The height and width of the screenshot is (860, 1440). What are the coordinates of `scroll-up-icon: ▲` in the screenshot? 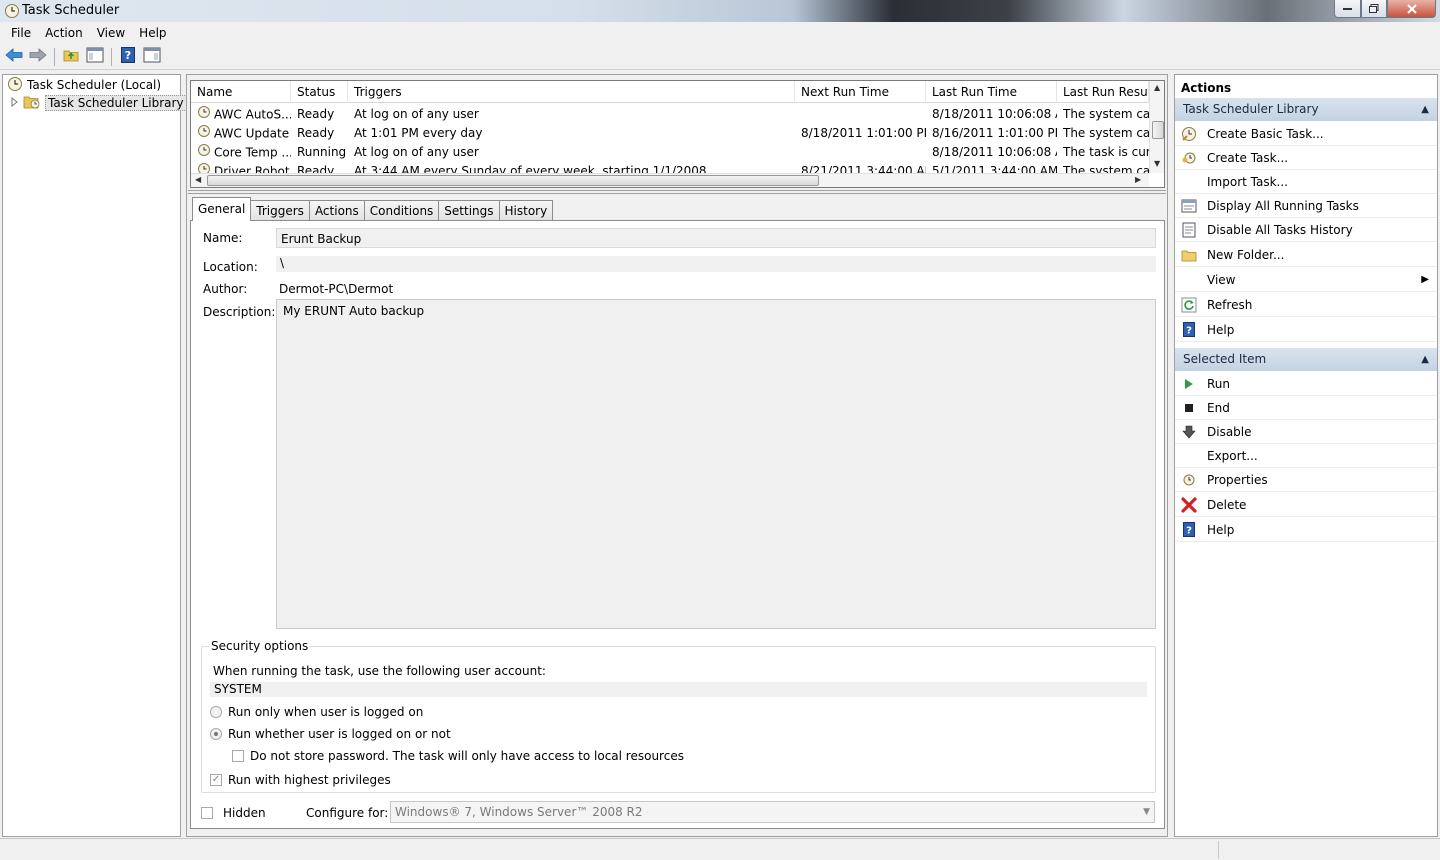 It's located at (1157, 87).